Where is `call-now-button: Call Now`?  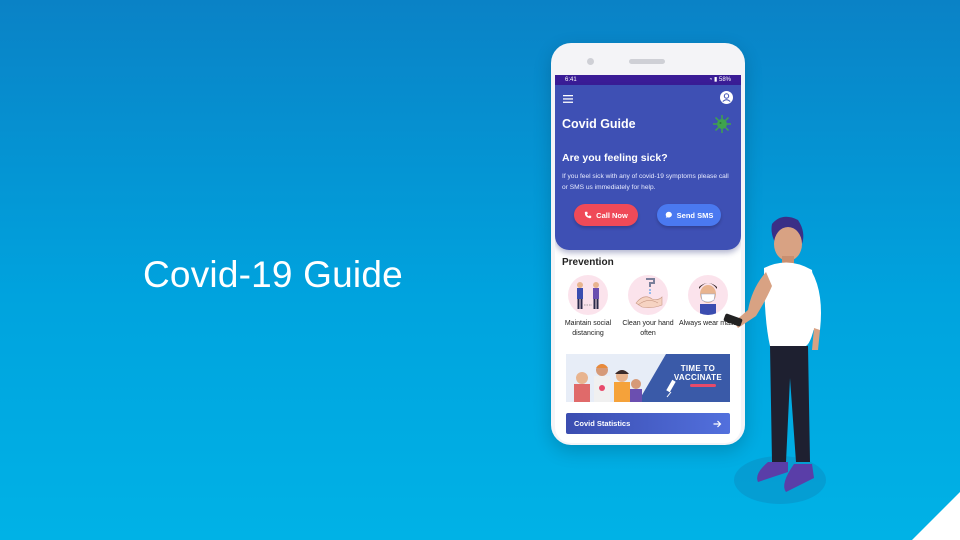 call-now-button: Call Now is located at coordinates (606, 215).